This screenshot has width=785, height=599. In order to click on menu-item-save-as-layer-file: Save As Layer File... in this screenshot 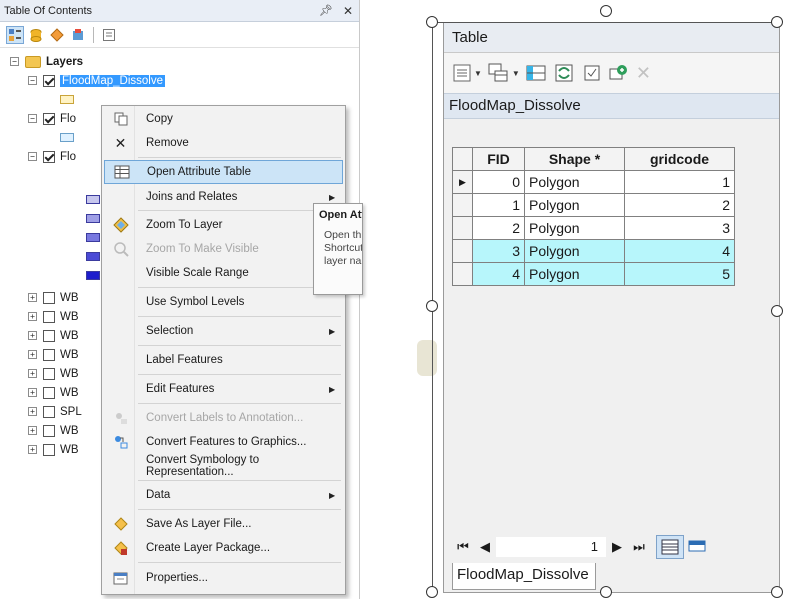, I will do `click(223, 524)`.